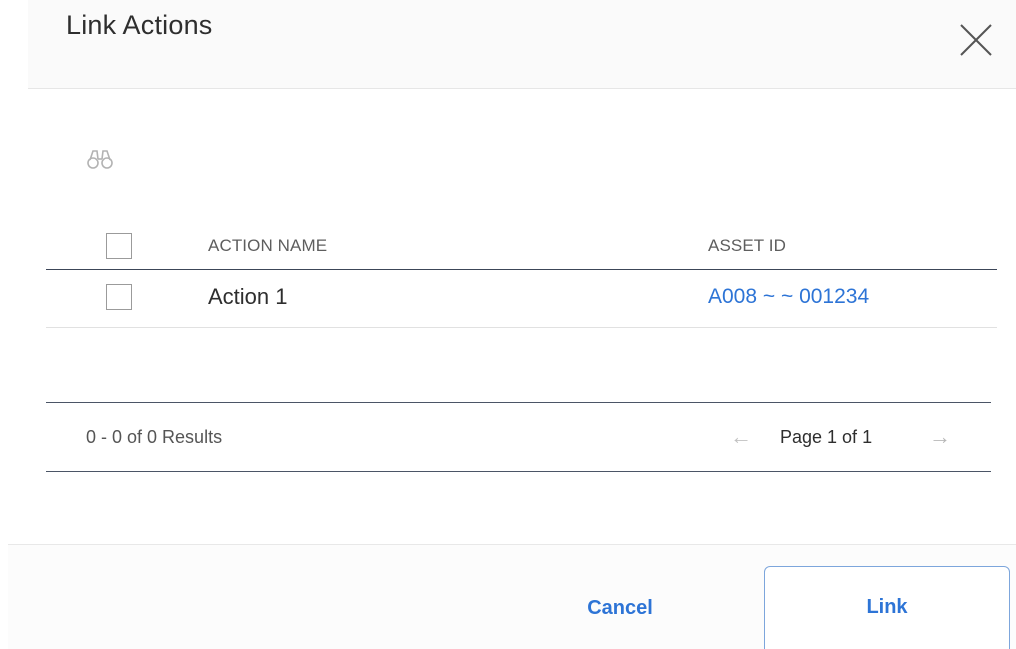 The height and width of the screenshot is (649, 1016). What do you see at coordinates (119, 297) in the screenshot?
I see `row-checkbox` at bounding box center [119, 297].